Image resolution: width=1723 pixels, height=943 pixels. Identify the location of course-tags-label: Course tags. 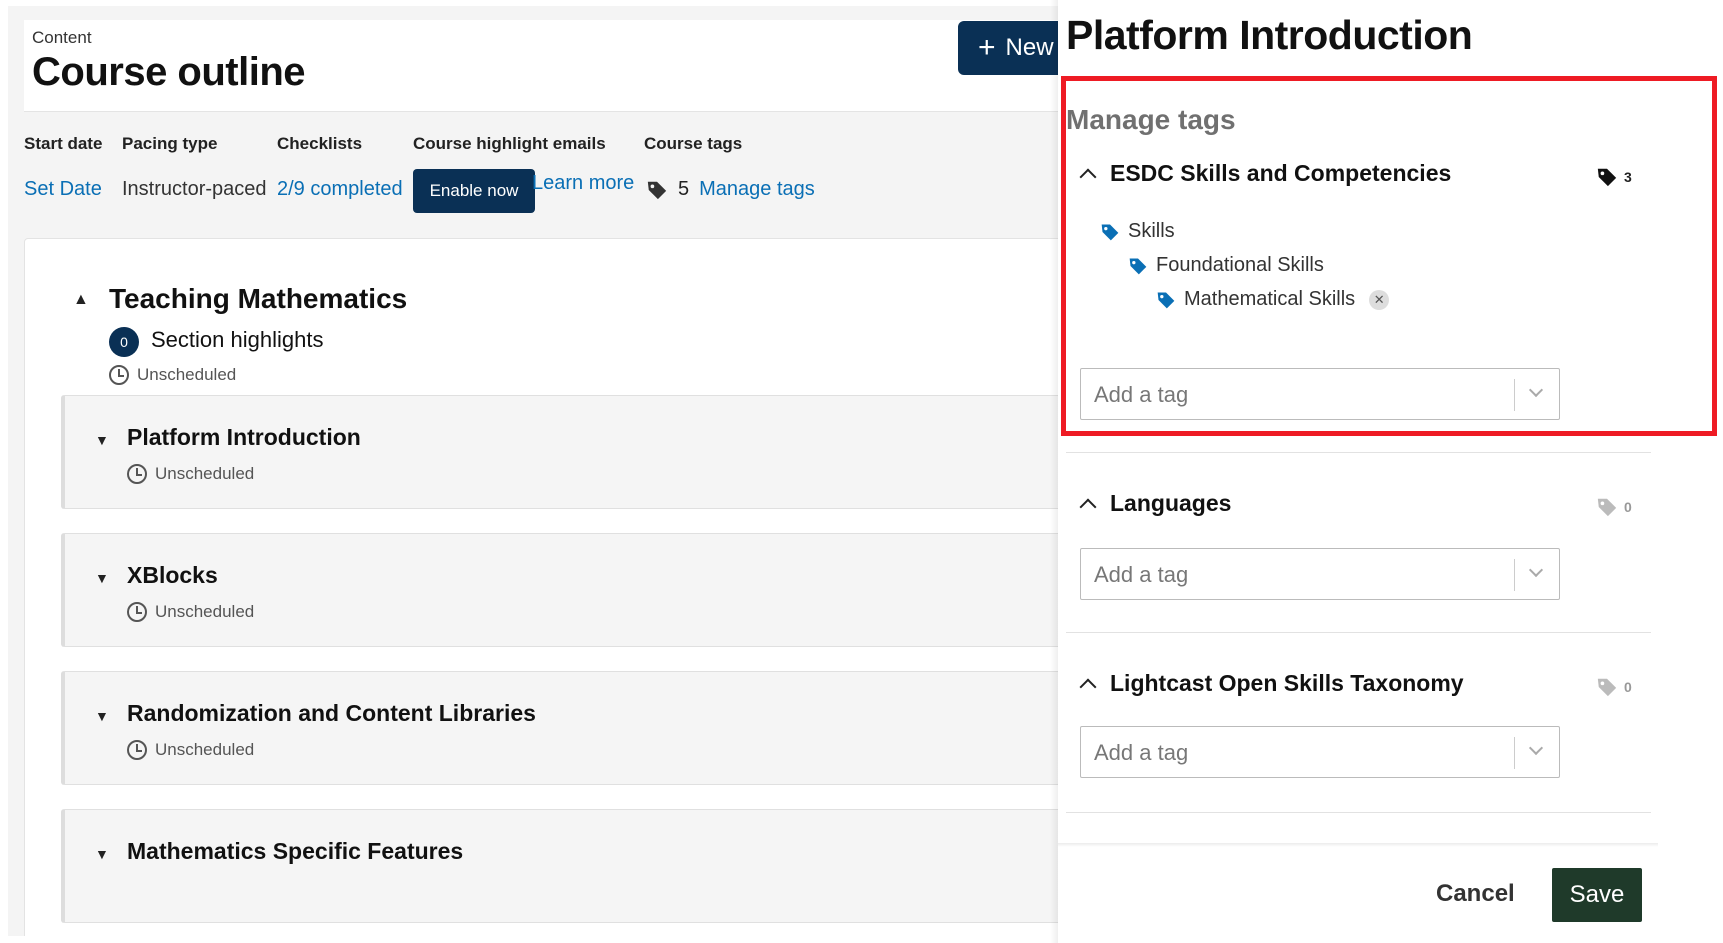
(693, 143).